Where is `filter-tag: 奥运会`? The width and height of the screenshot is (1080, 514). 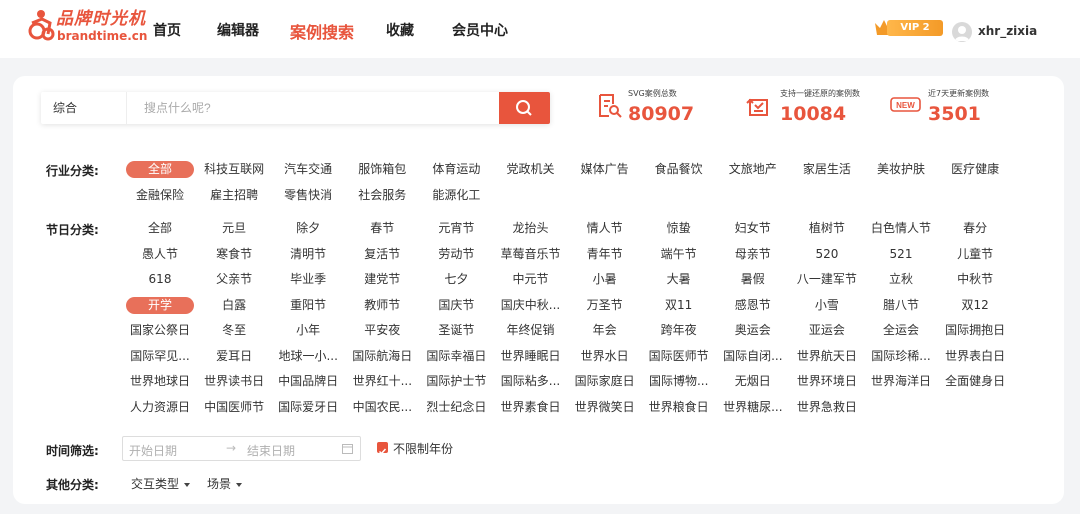
filter-tag: 奥运会 is located at coordinates (753, 330).